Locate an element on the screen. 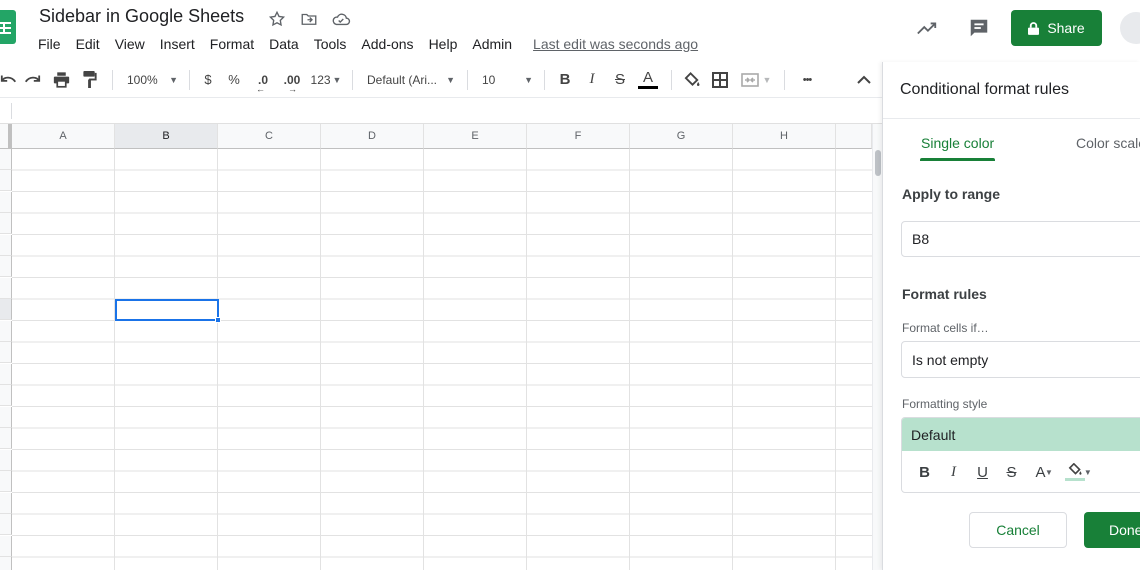 The height and width of the screenshot is (570, 1140). menu-insert: Insert is located at coordinates (177, 44).